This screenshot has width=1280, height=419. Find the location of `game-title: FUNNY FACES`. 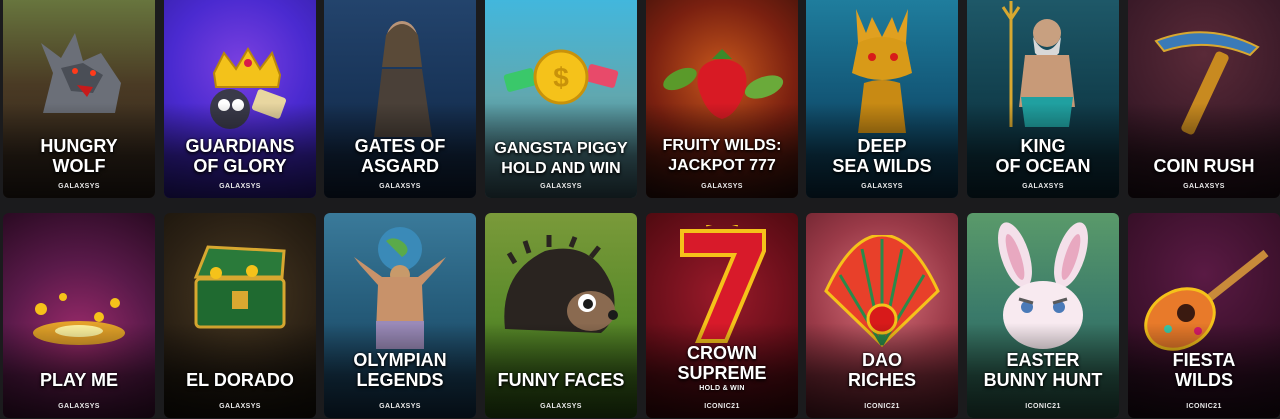

game-title: FUNNY FACES is located at coordinates (561, 380).